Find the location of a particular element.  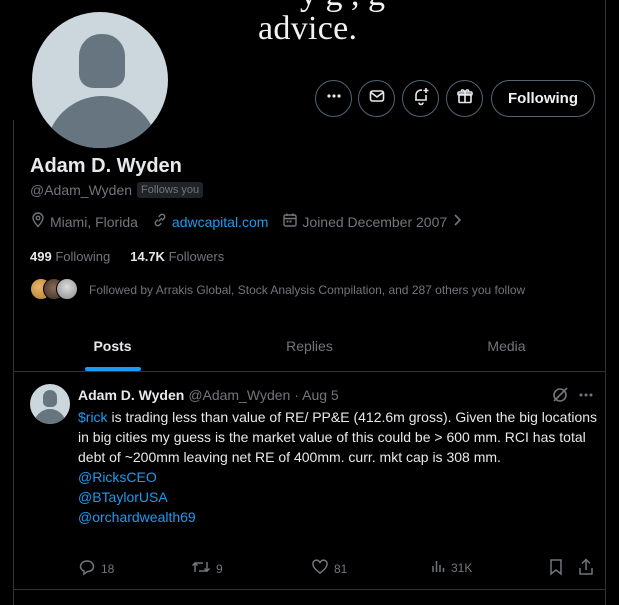

following-label: Following is located at coordinates (83, 256).